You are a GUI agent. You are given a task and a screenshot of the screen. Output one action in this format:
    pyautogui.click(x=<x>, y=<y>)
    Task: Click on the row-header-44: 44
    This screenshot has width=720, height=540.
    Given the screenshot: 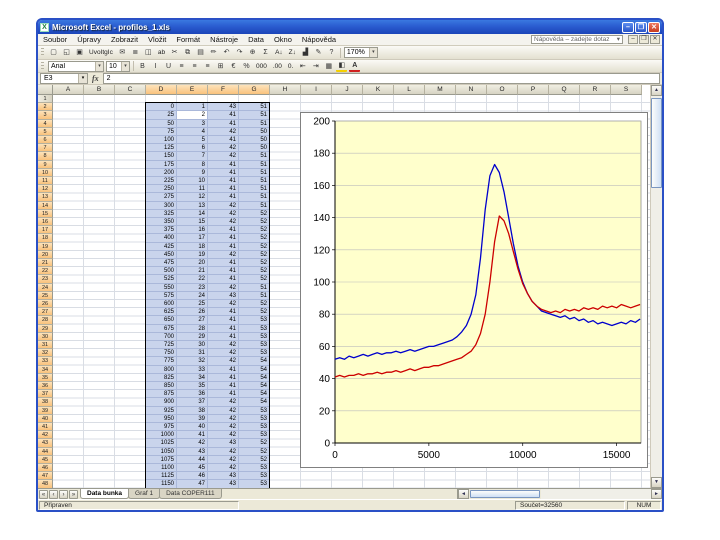 What is the action you would take?
    pyautogui.click(x=45, y=451)
    